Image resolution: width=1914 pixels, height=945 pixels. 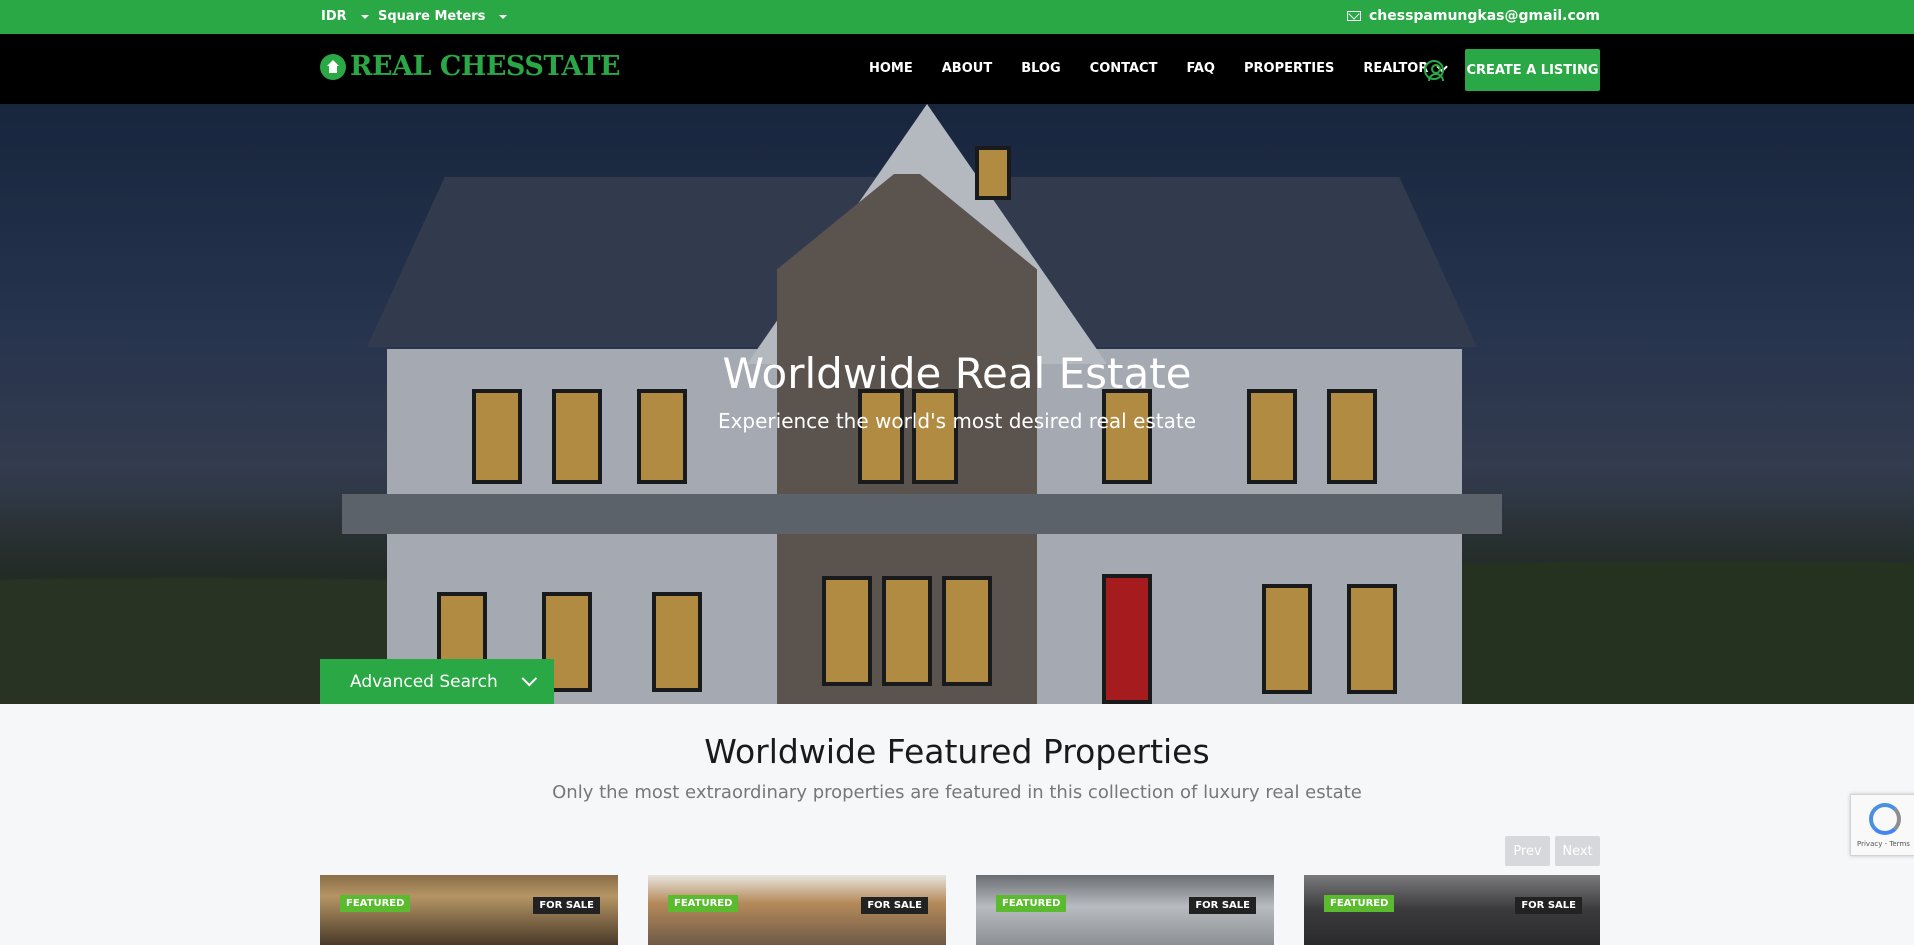 I want to click on create-listing-button: CREATE A LISTING, so click(x=1532, y=70).